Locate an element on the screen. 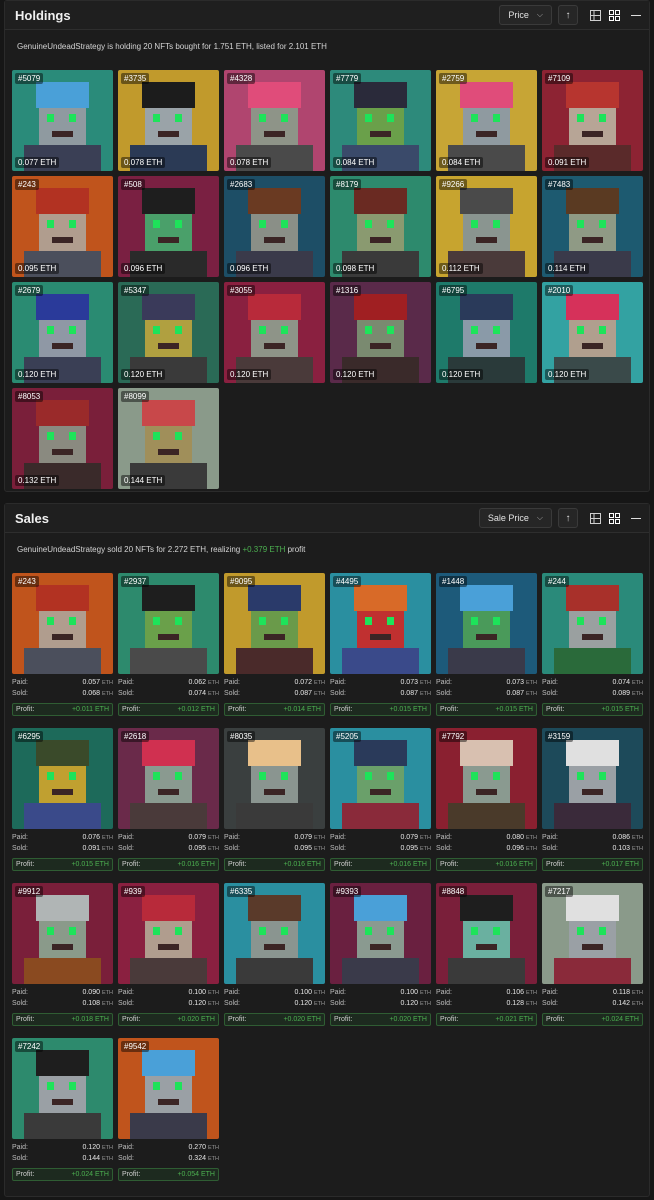  nft-image: #8179 0.098 ETH is located at coordinates (380, 226).